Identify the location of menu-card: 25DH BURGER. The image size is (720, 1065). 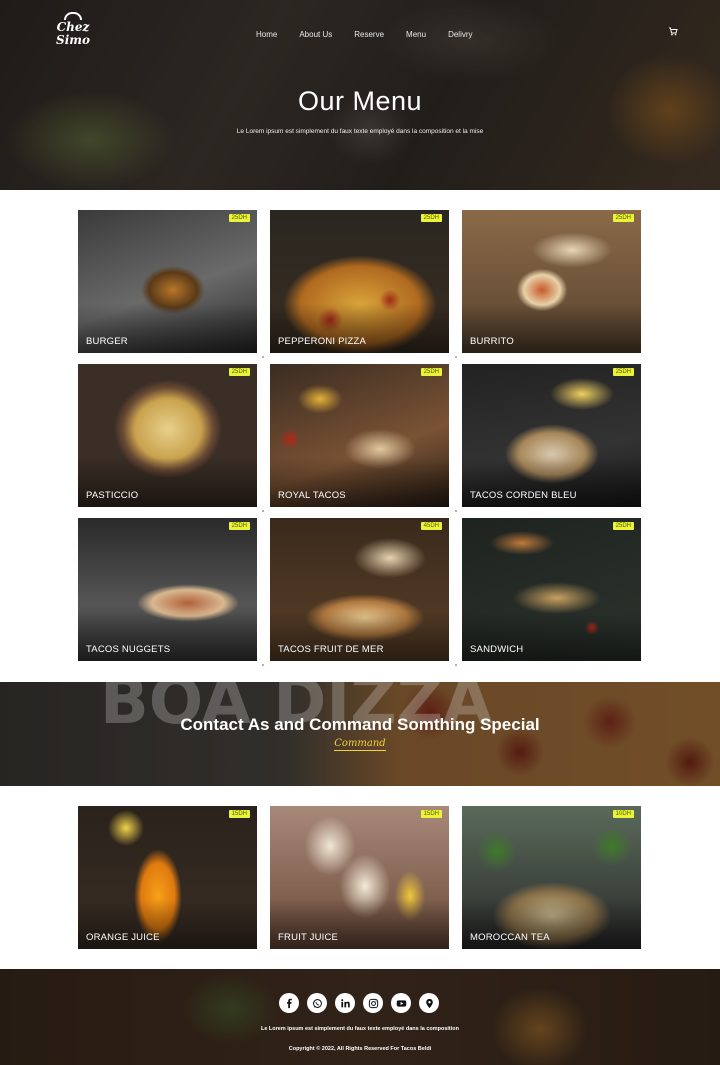
(167, 281).